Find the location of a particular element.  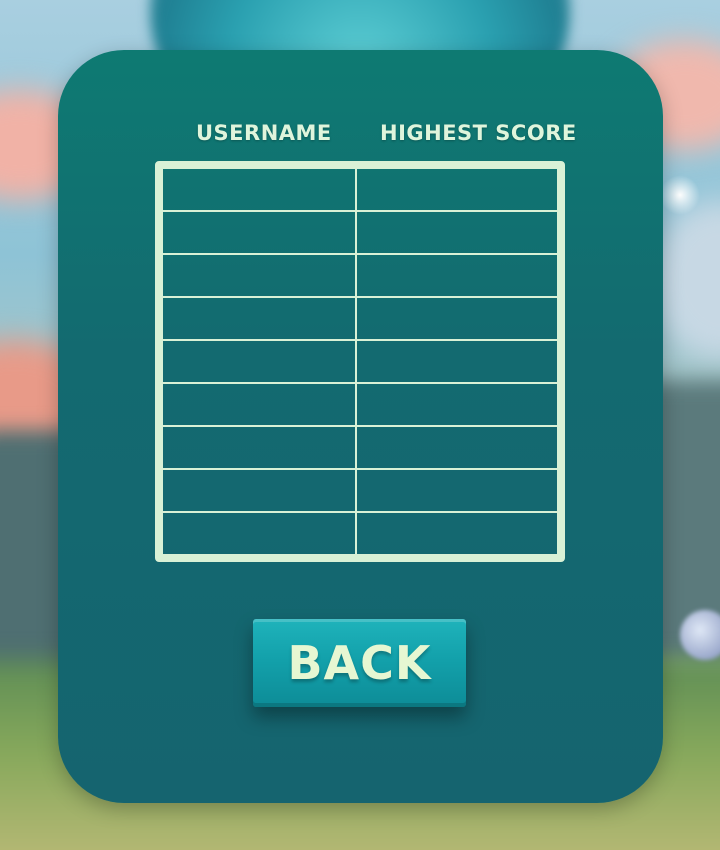

username-column-header: USERNAME is located at coordinates (264, 133).